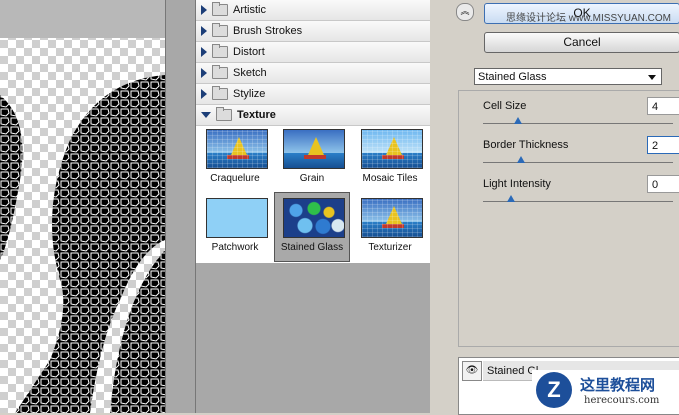 The image size is (679, 415). Describe the element at coordinates (589, 18) in the screenshot. I see `watermark-text: 思缘设计论坛 www.MISSYUAN.COM` at that location.